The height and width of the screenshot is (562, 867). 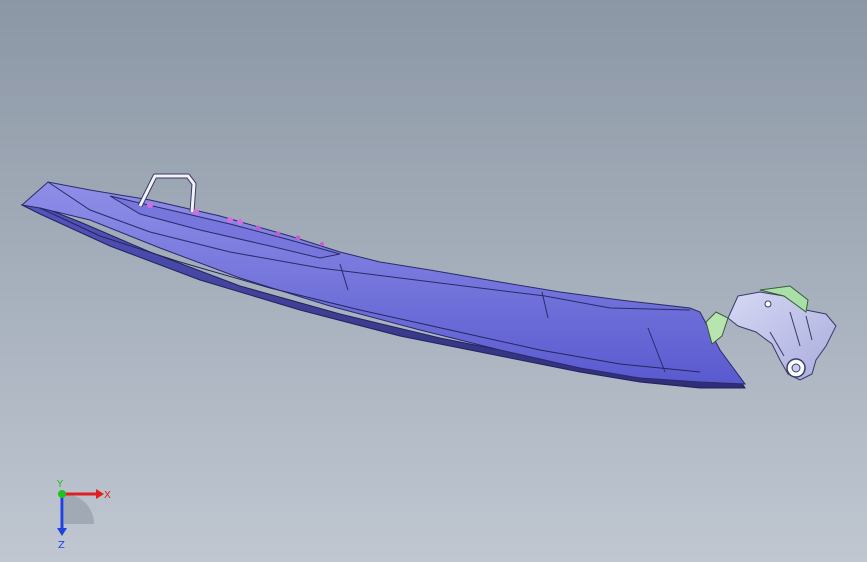 What do you see at coordinates (62, 494) in the screenshot?
I see `y-axis-dot` at bounding box center [62, 494].